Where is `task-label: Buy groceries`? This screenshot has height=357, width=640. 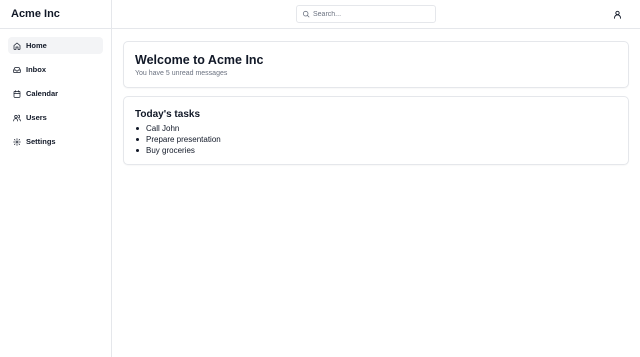 task-label: Buy groceries is located at coordinates (170, 150).